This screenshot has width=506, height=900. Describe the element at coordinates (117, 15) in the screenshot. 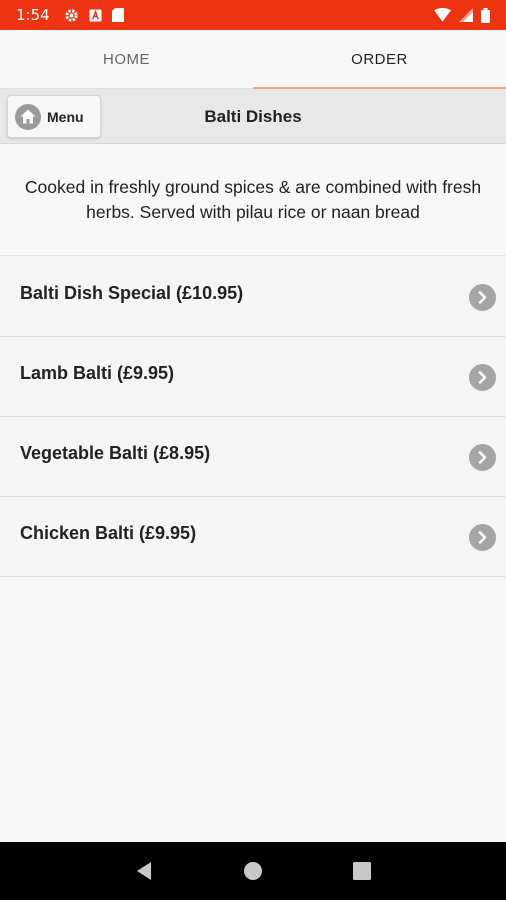

I see `sd-card-icon` at that location.